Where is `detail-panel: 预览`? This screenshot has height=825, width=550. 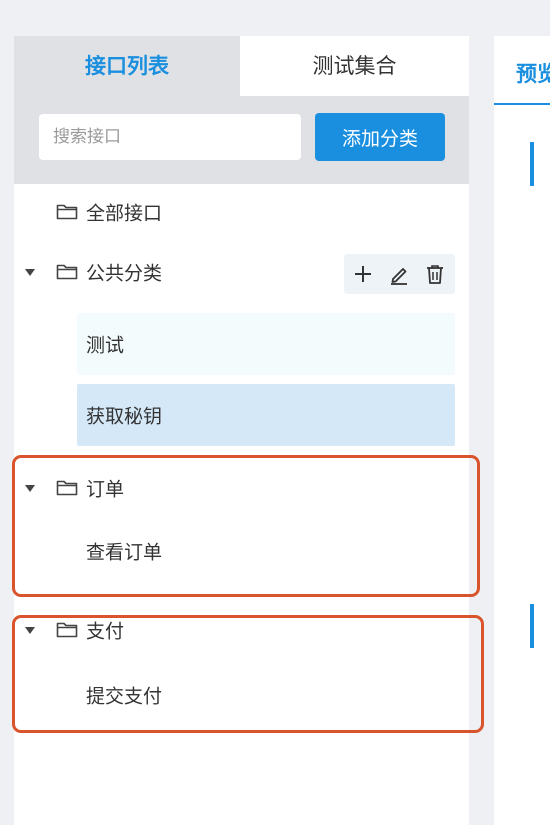
detail-panel: 预览 is located at coordinates (522, 430).